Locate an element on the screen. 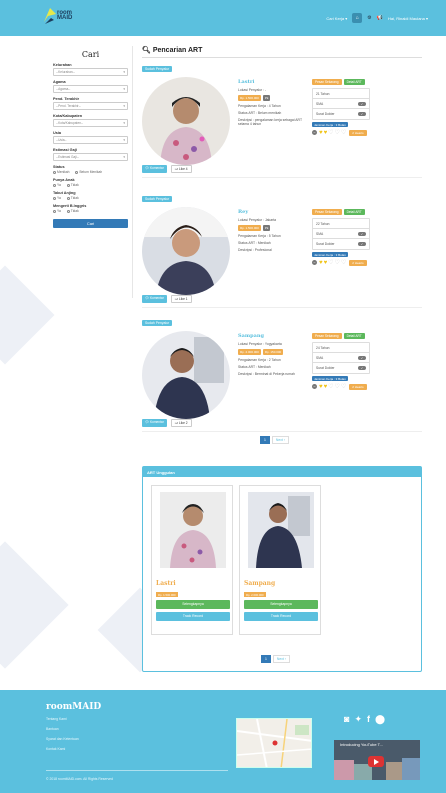 This screenshot has height=793, width=446. featured-name: Lastri is located at coordinates (166, 583).